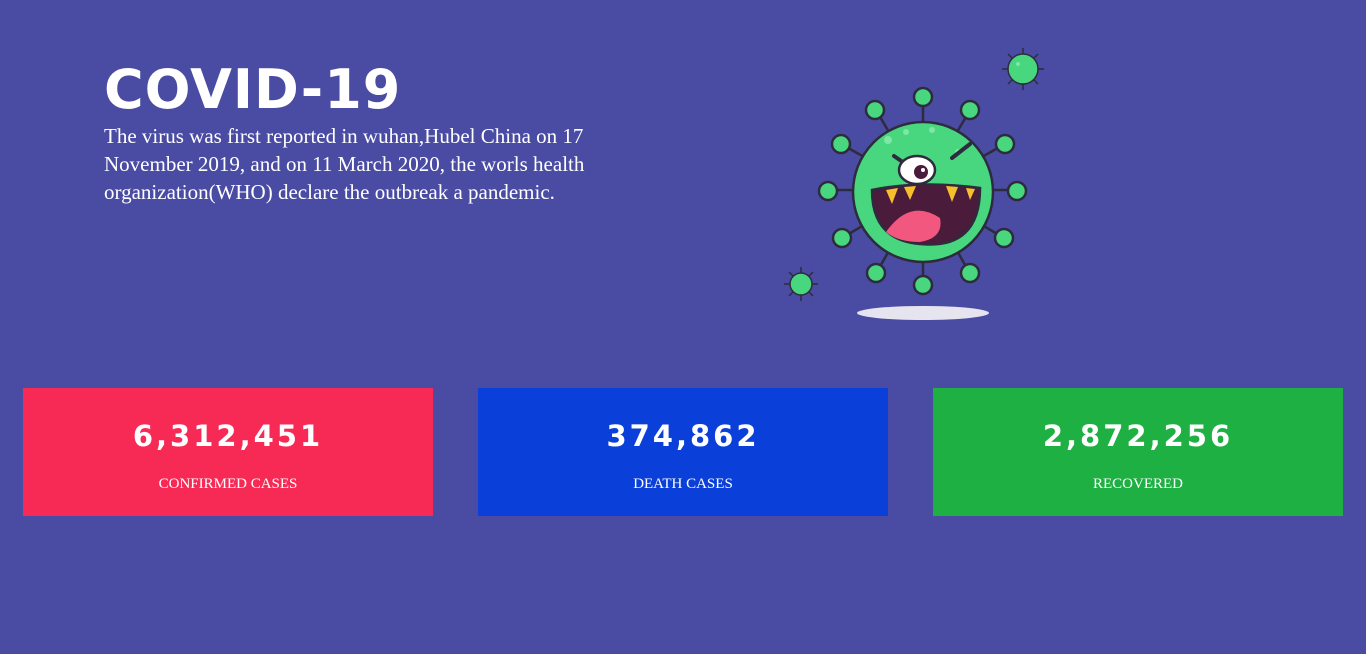  What do you see at coordinates (683, 436) in the screenshot?
I see `death-cases-value: 374,862` at bounding box center [683, 436].